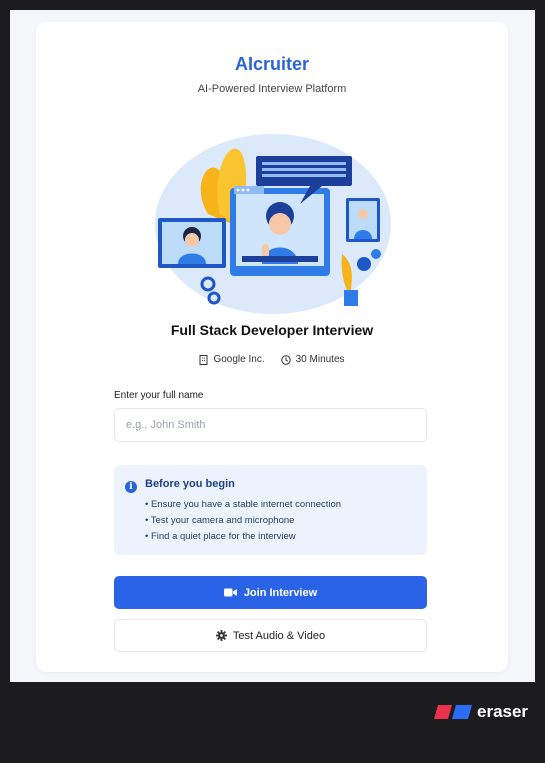 This screenshot has width=545, height=763. I want to click on join-interview-label: Join Interview, so click(280, 592).